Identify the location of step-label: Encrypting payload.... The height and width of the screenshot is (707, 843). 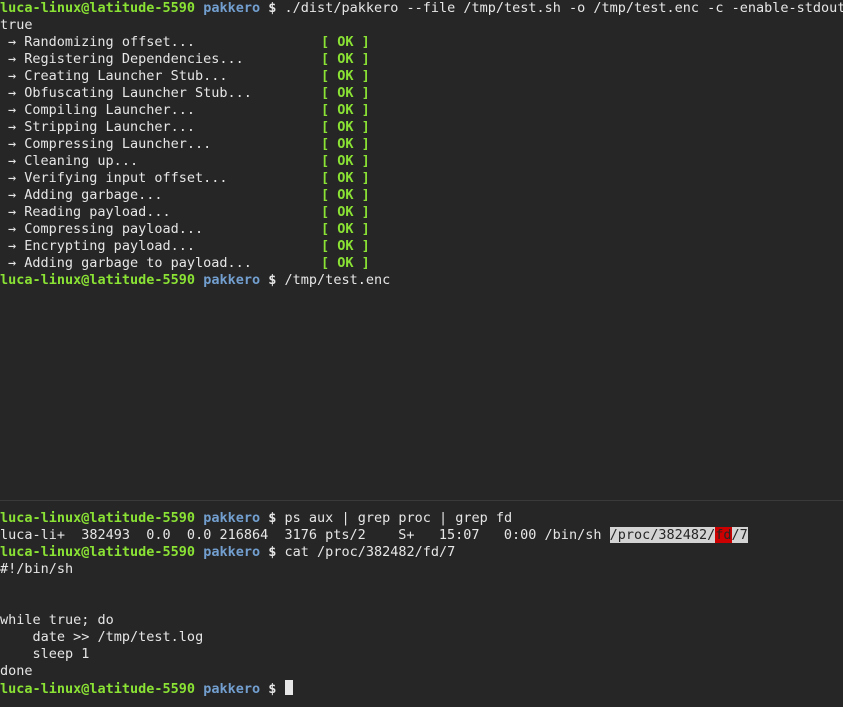
(109, 246).